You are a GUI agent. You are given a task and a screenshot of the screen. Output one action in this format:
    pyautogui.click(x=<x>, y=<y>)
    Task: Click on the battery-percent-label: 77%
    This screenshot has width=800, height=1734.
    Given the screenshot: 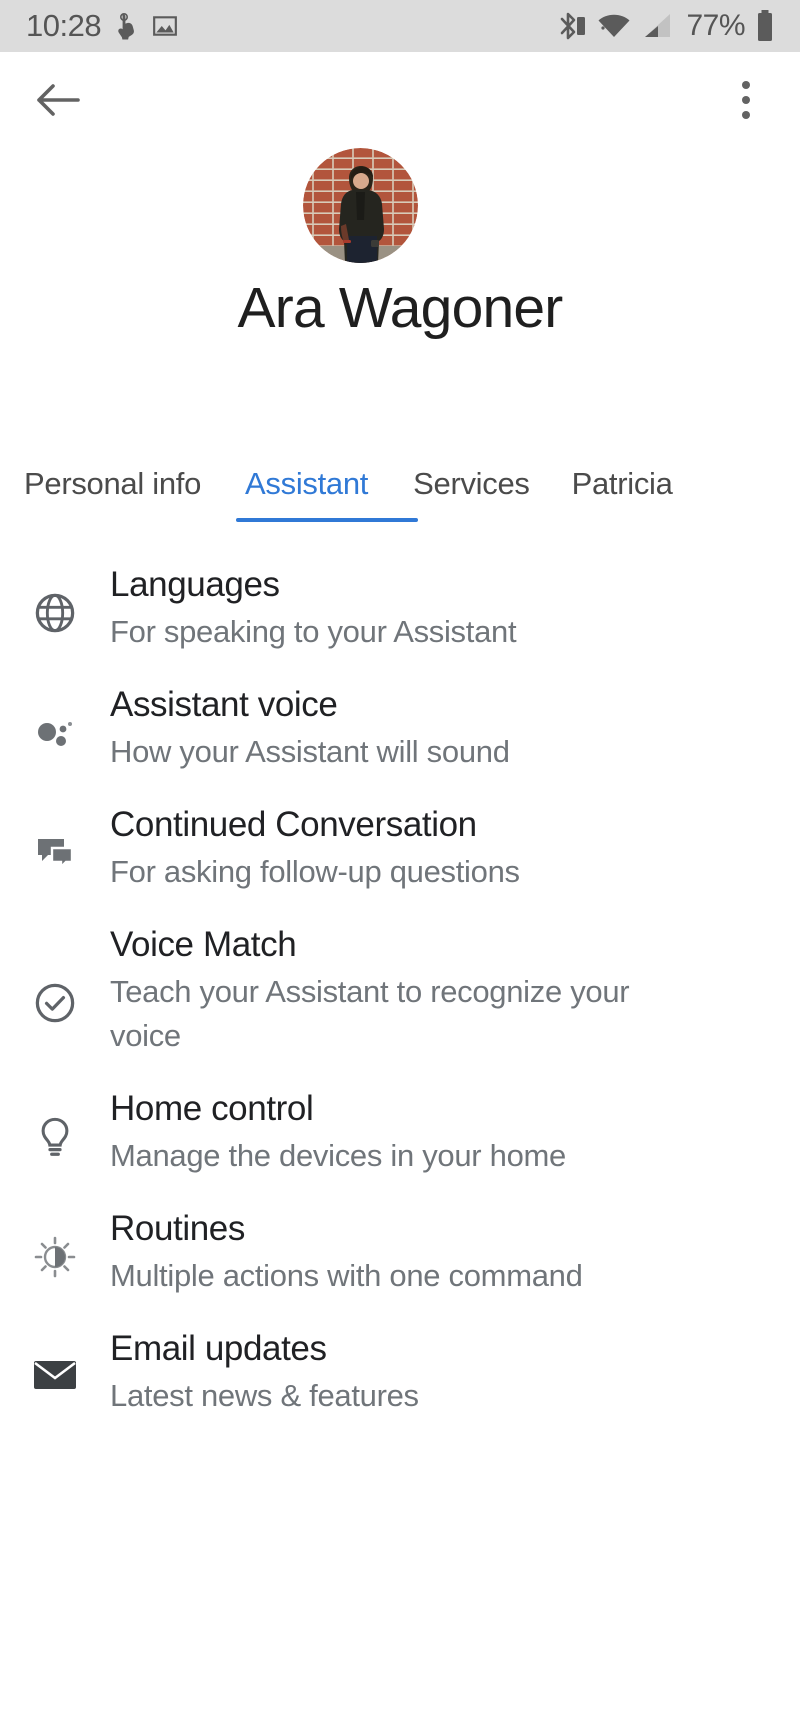 What is the action you would take?
    pyautogui.click(x=715, y=25)
    